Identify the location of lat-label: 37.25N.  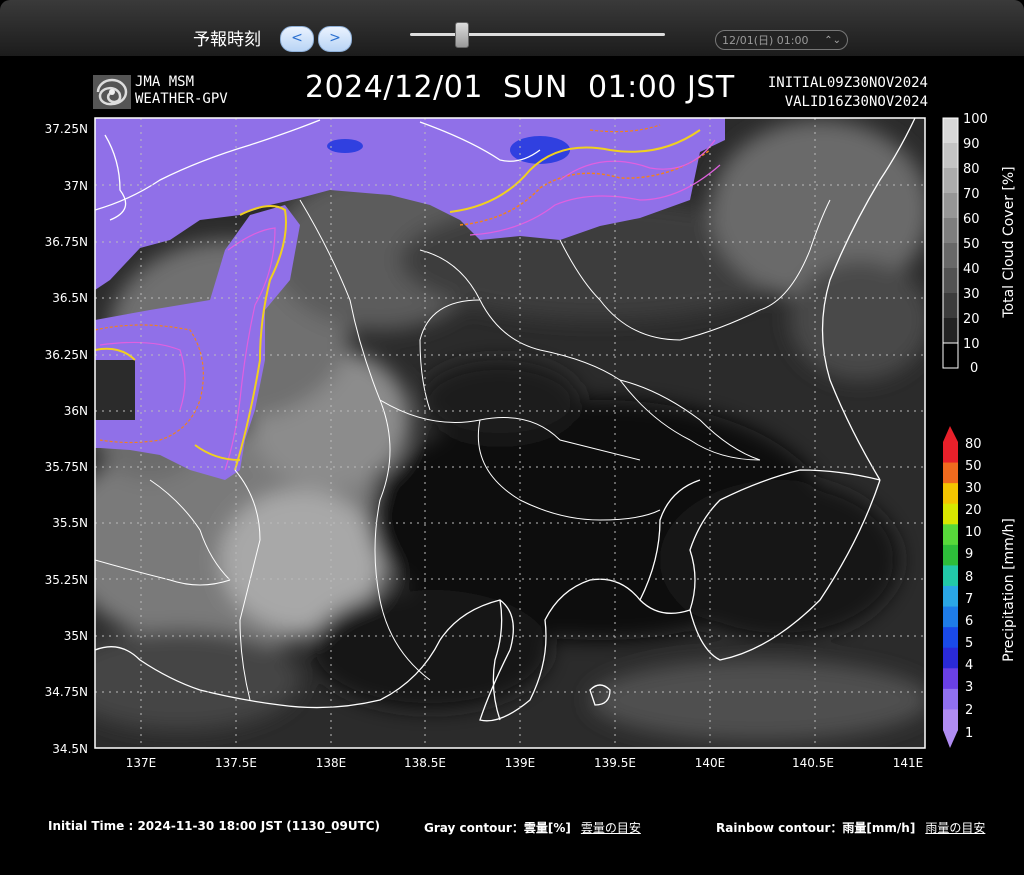
(66, 129).